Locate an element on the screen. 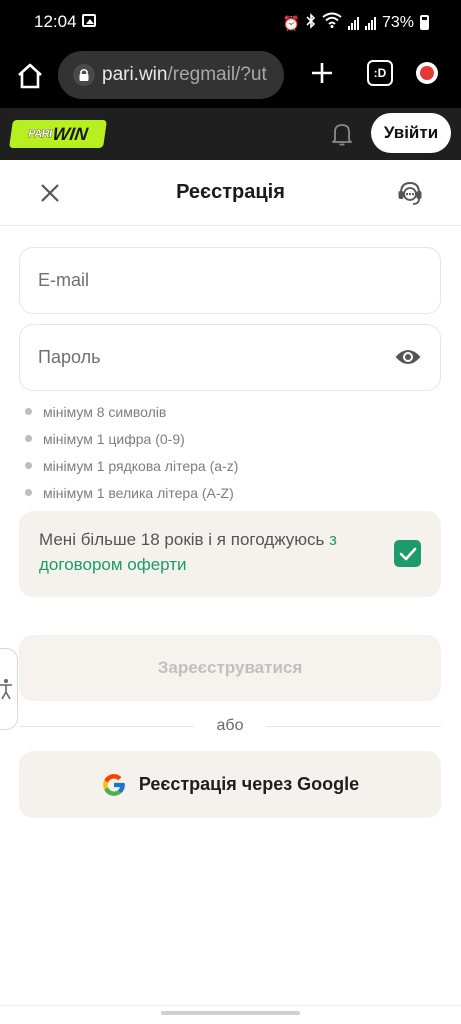 This screenshot has width=461, height=1024. battery-percent: 73% is located at coordinates (397, 22).